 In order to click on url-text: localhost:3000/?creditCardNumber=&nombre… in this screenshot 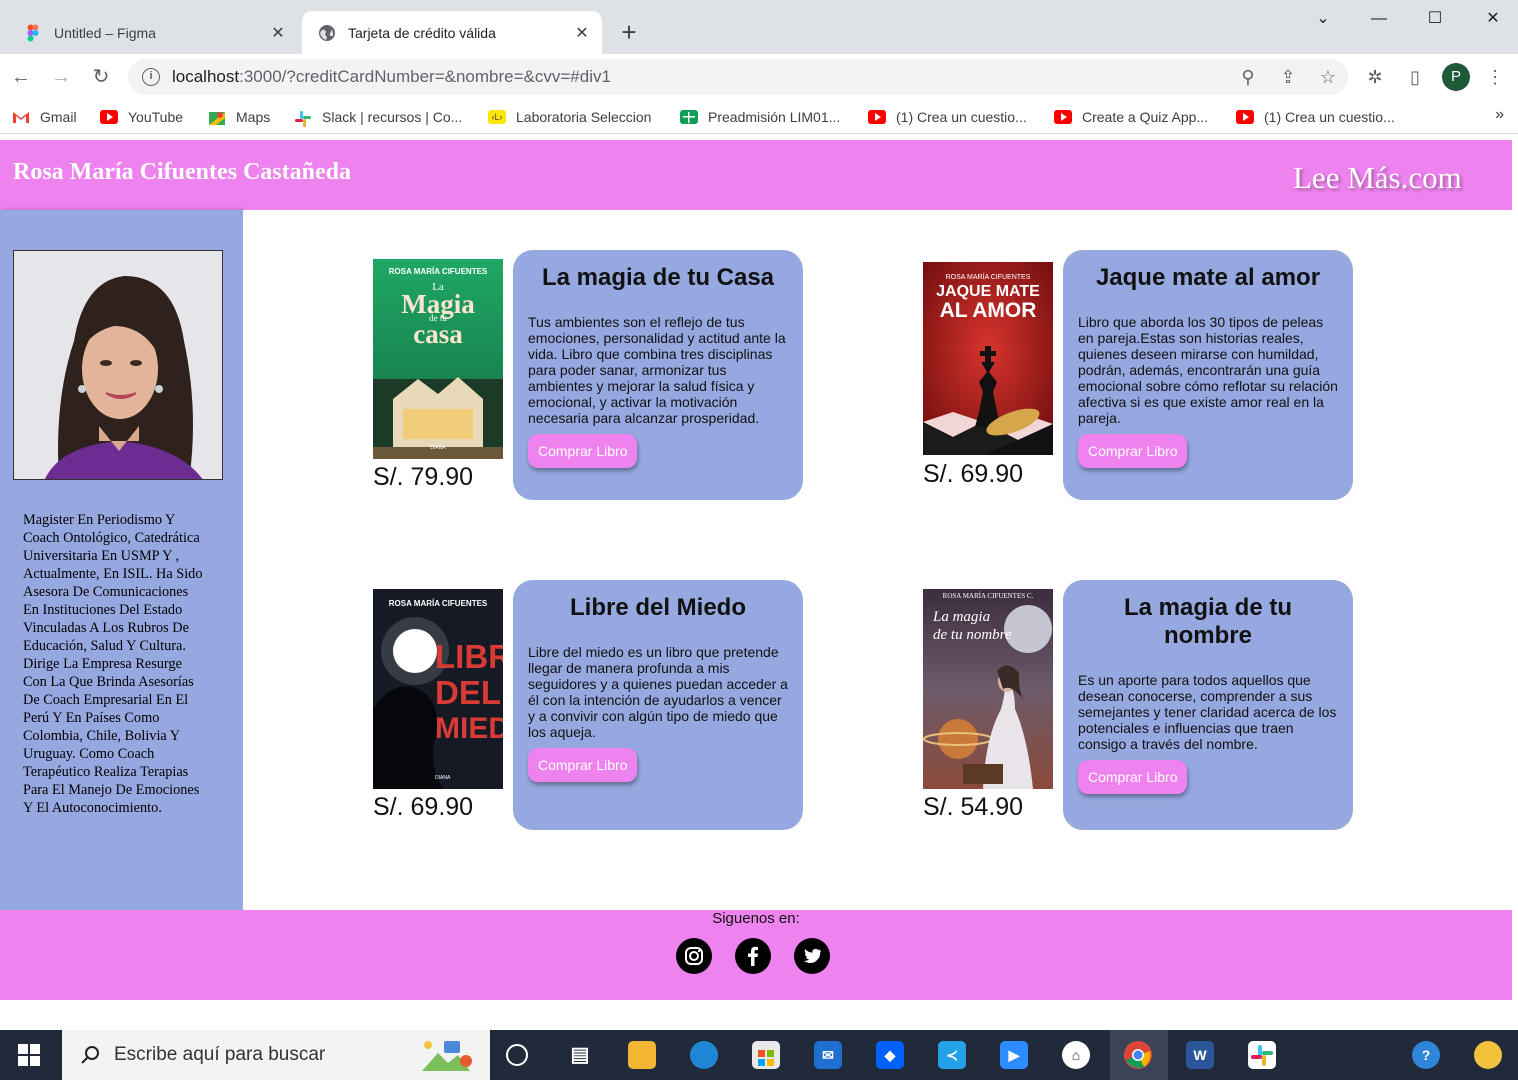, I will do `click(700, 77)`.